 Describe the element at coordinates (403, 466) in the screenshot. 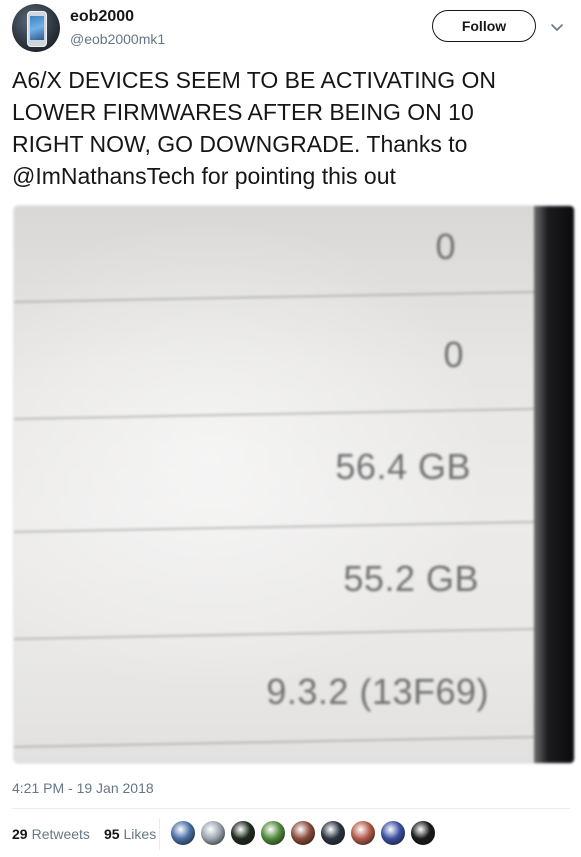

I see `photo-value: 56.4 GB` at that location.